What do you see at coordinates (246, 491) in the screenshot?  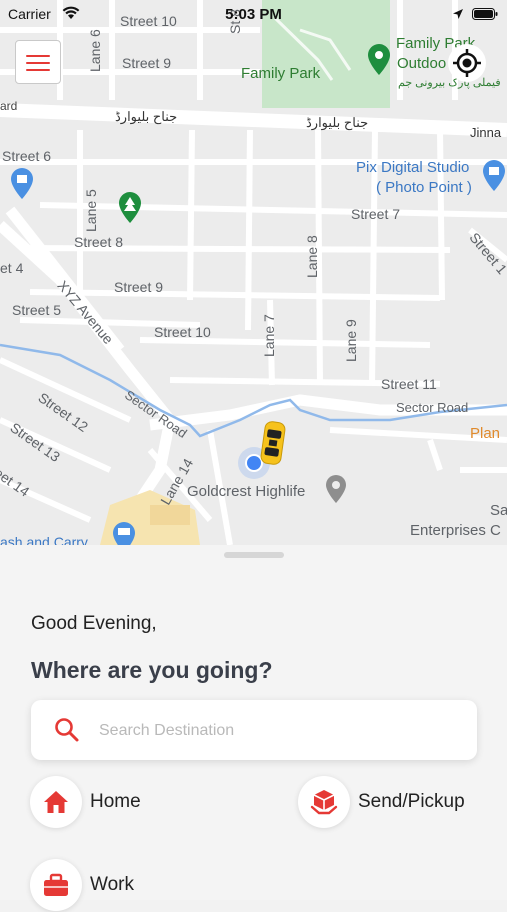 I see `map-label: Goldcrest Highlife` at bounding box center [246, 491].